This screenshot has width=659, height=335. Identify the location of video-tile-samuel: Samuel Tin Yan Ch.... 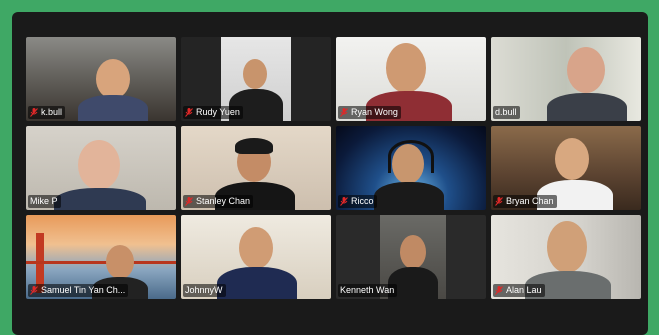
(101, 257).